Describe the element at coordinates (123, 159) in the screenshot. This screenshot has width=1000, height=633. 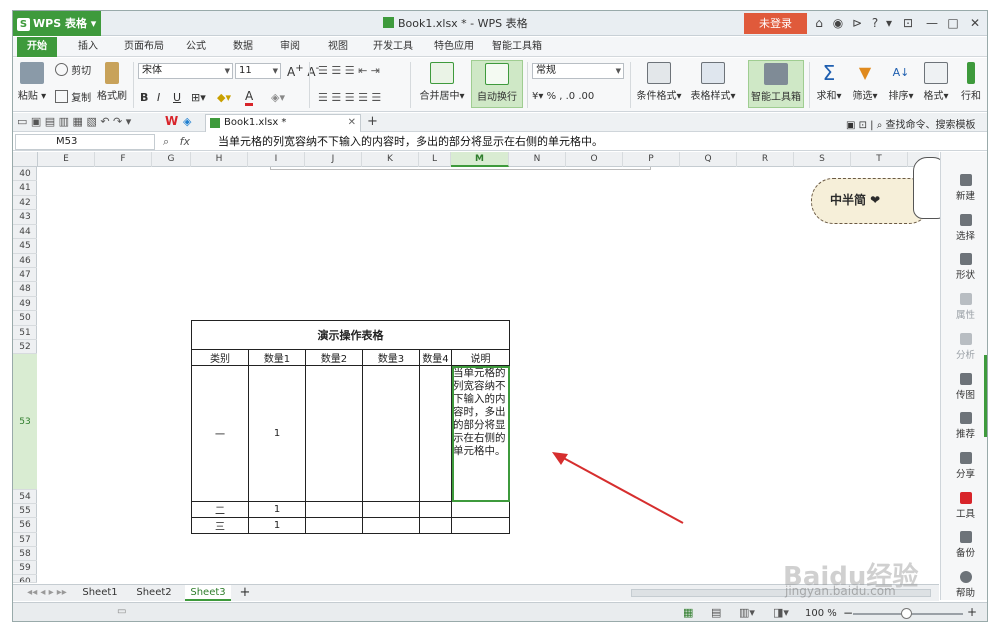
I see `column-header: F` at that location.